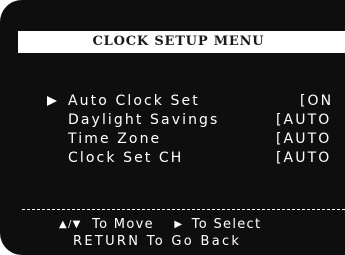  What do you see at coordinates (317, 101) in the screenshot?
I see `menu-item-value: [ON` at bounding box center [317, 101].